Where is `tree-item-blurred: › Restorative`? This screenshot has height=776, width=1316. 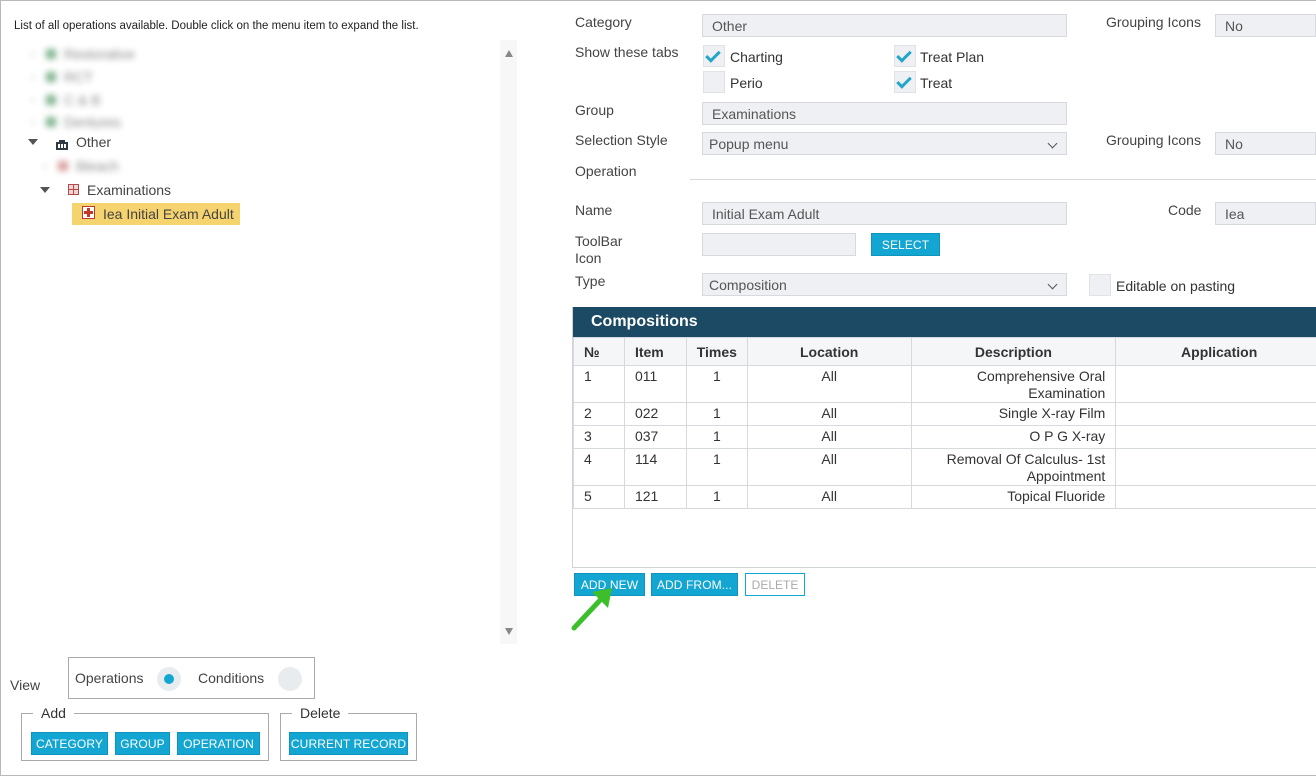
tree-item-blurred: › Restorative is located at coordinates (80, 54).